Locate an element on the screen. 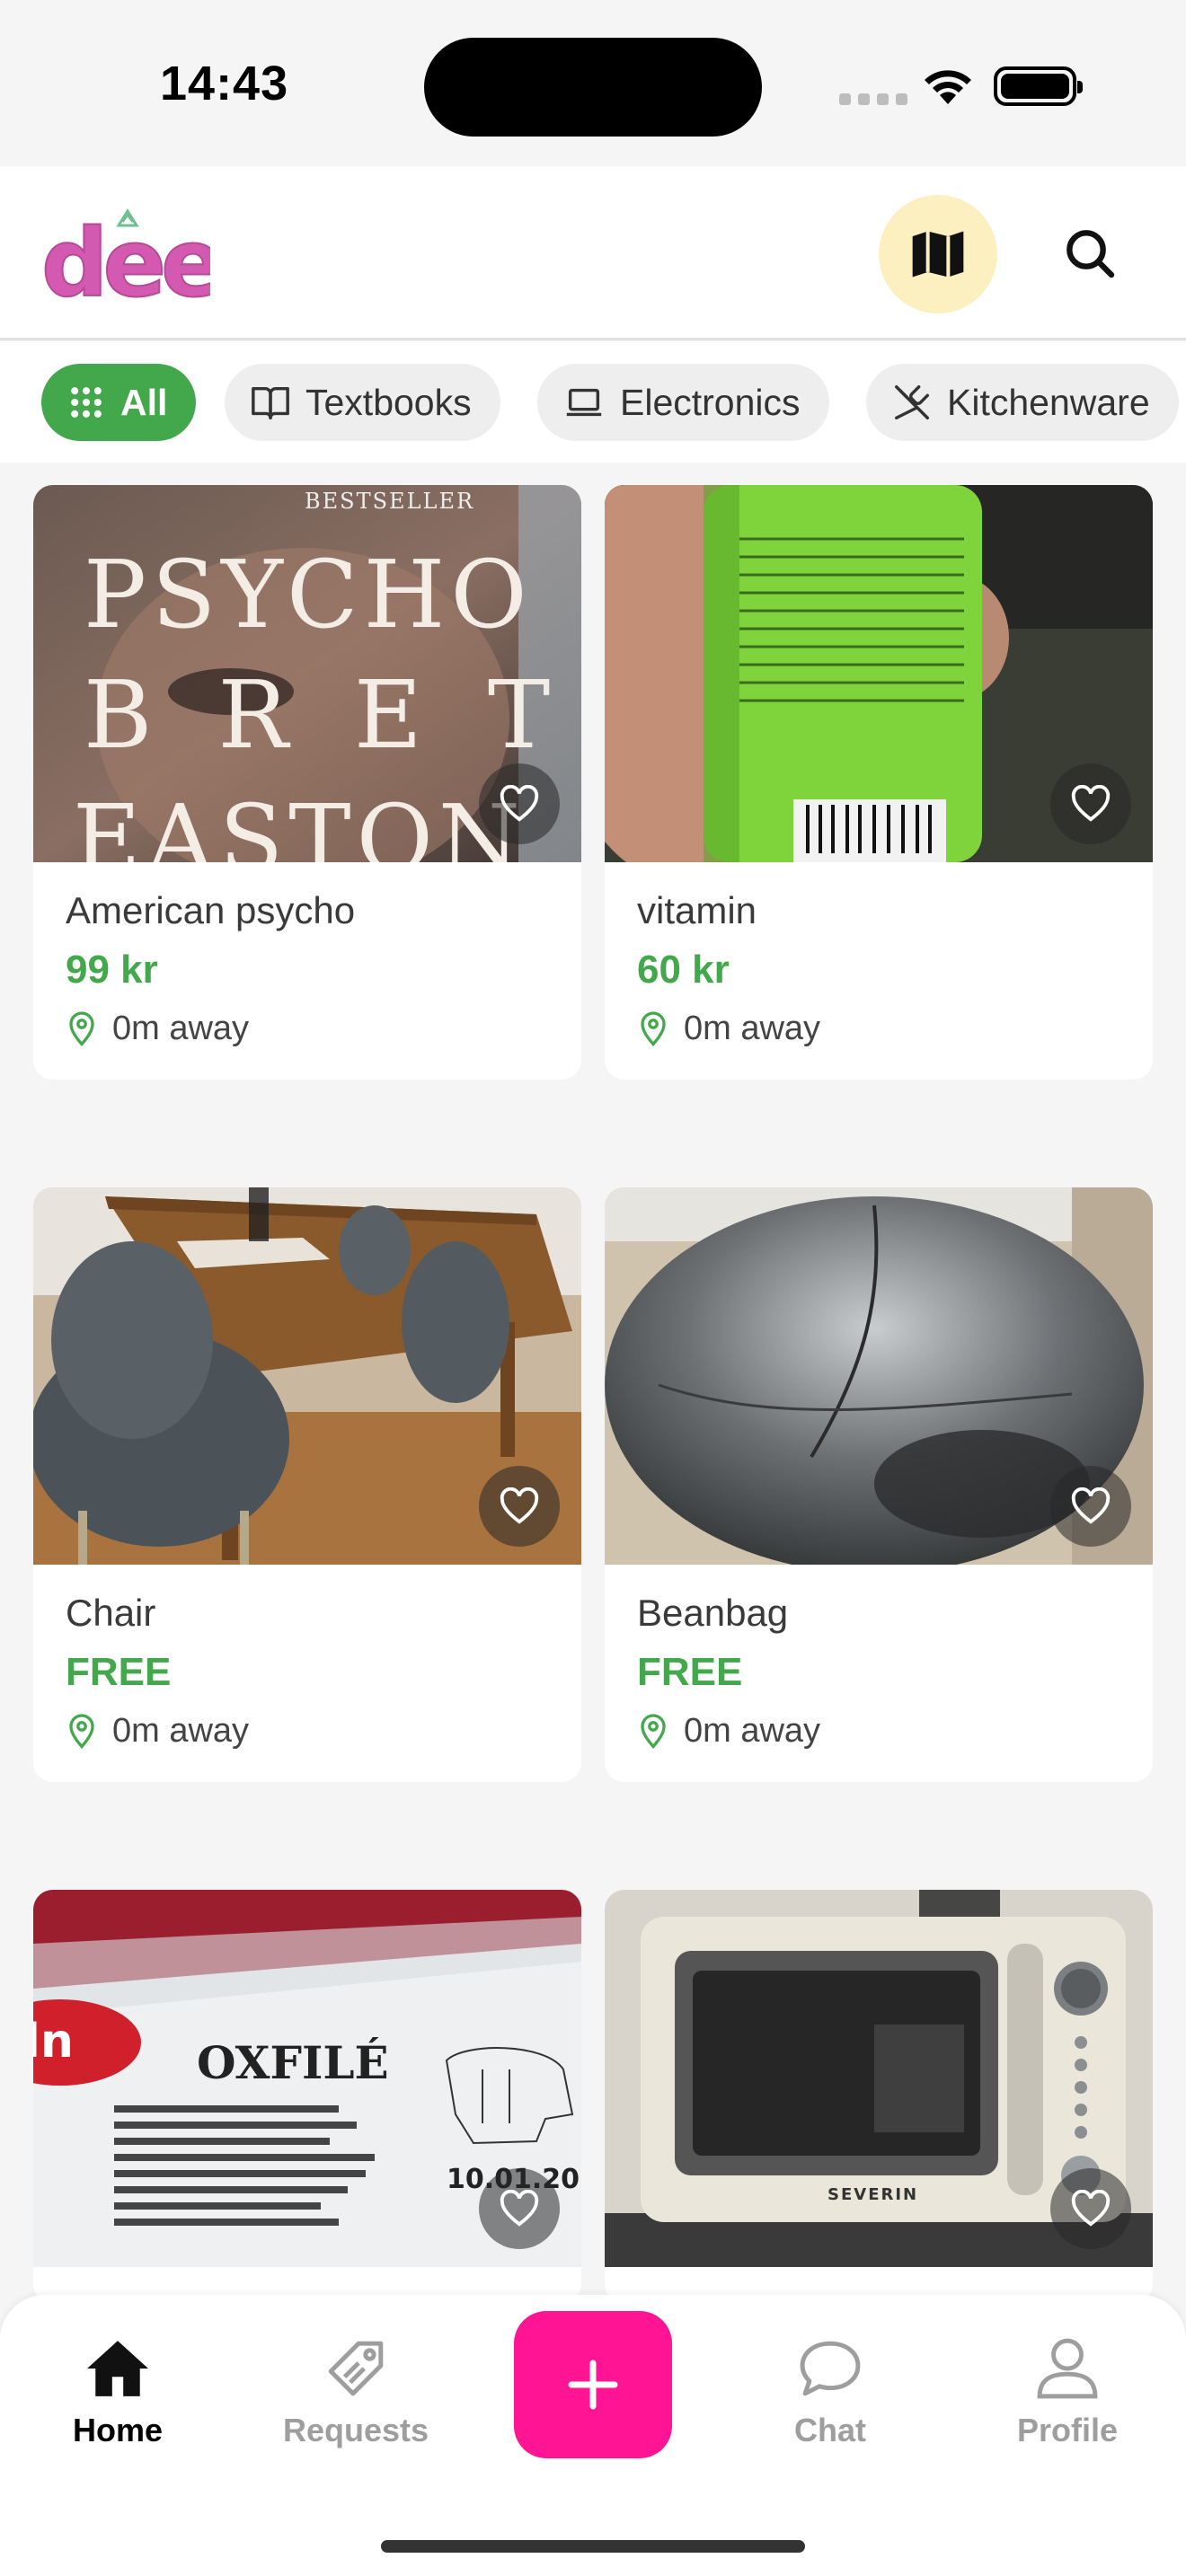 This screenshot has height=2576, width=1186. book-cover-line-1: PSYCHO is located at coordinates (308, 594).